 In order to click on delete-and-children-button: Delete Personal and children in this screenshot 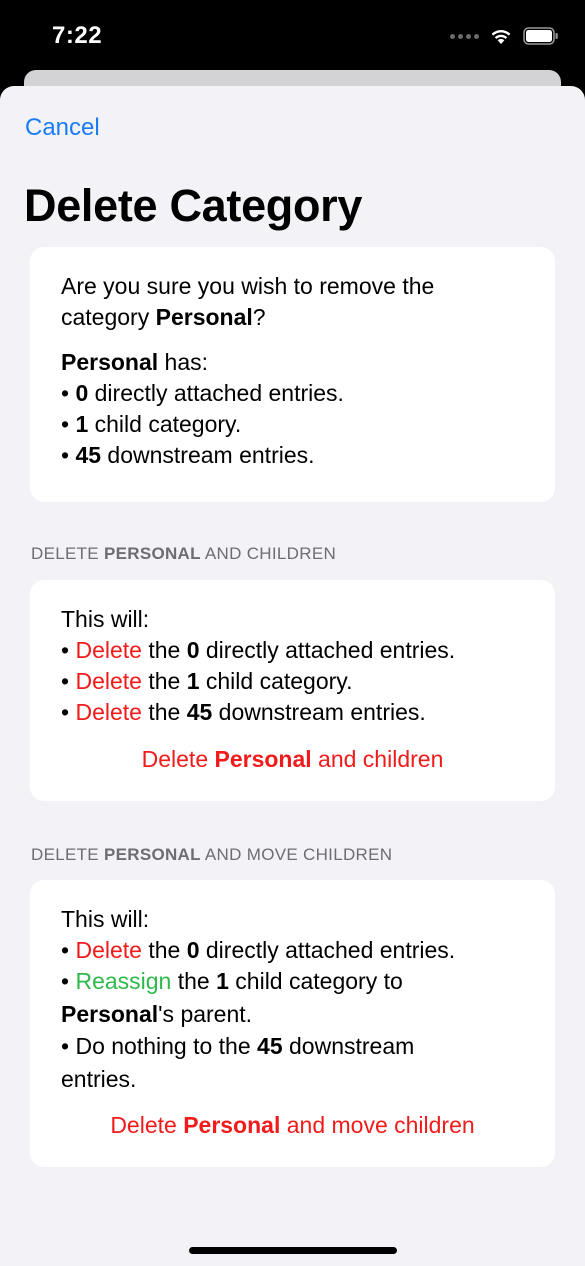, I will do `click(292, 759)`.